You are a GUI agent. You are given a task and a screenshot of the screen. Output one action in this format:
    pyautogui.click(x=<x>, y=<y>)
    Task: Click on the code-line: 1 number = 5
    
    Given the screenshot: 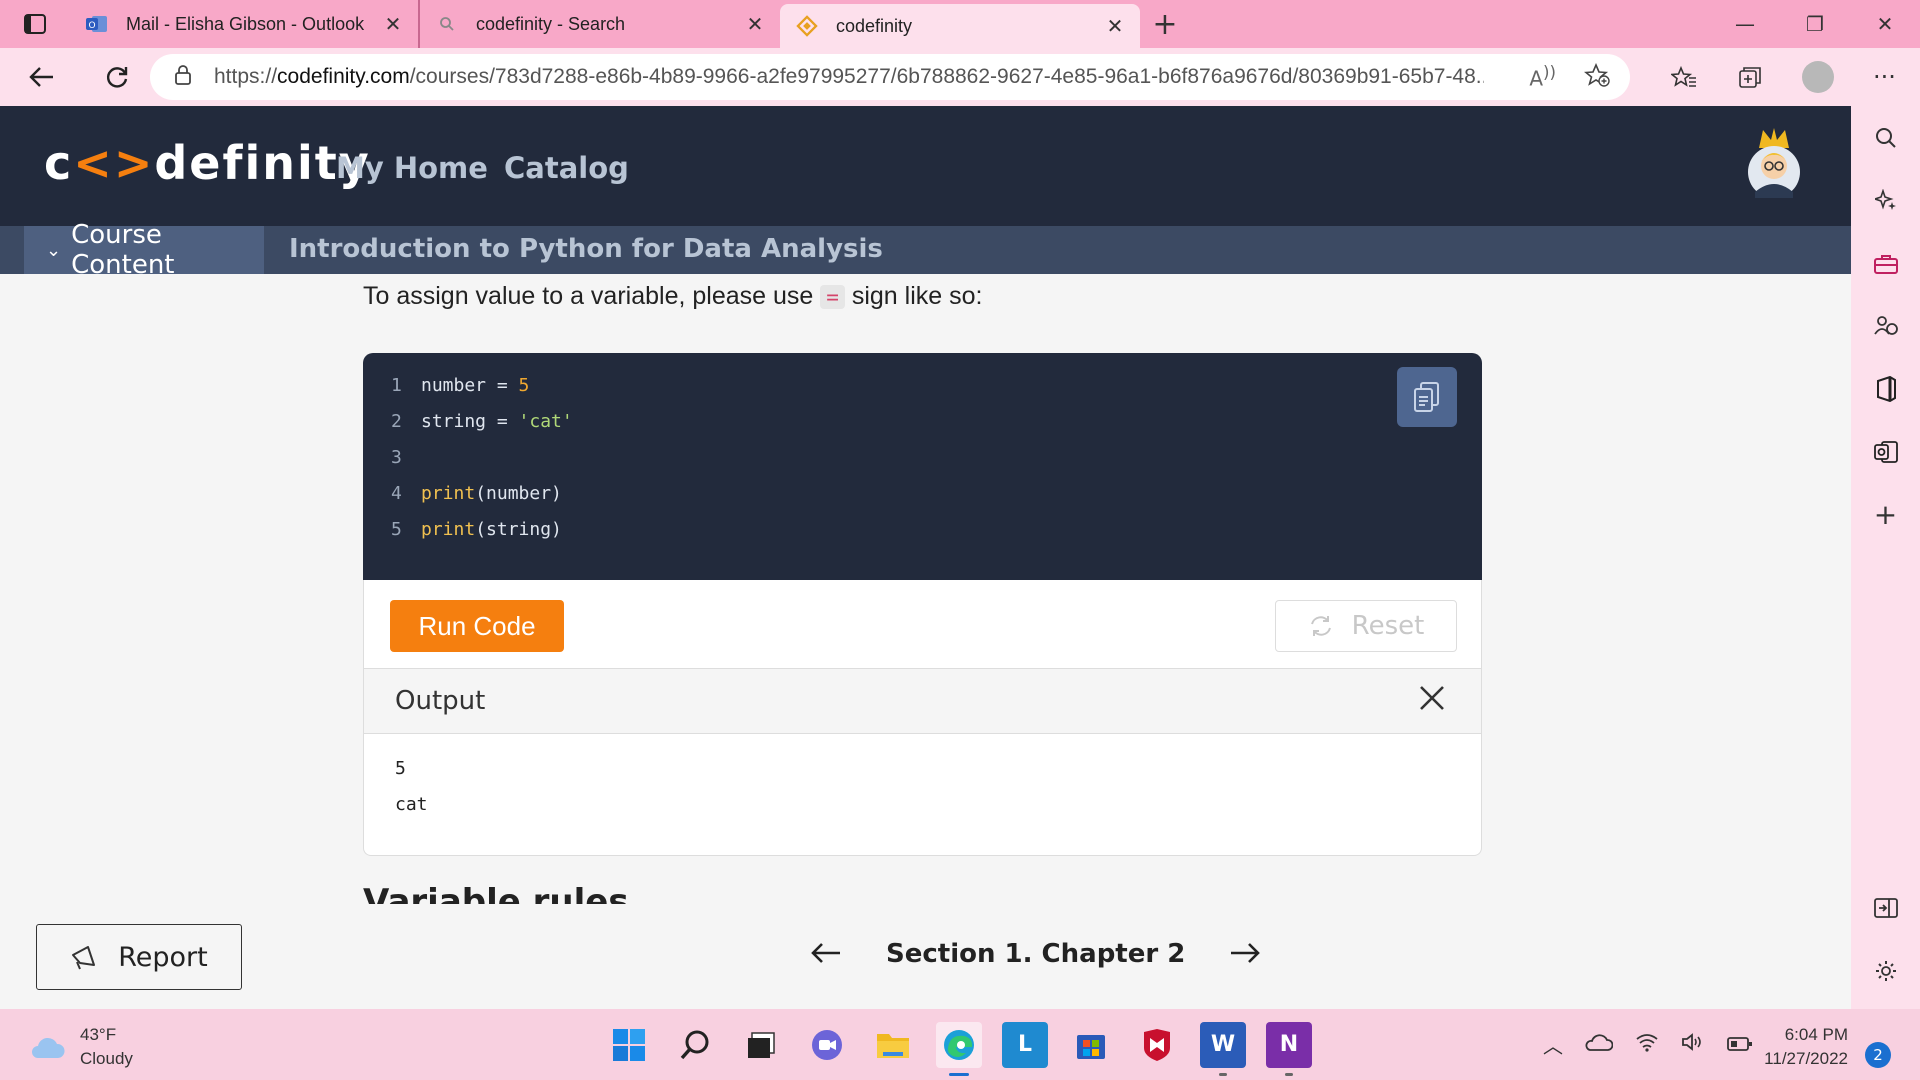 What is the action you would take?
    pyautogui.click(x=460, y=385)
    